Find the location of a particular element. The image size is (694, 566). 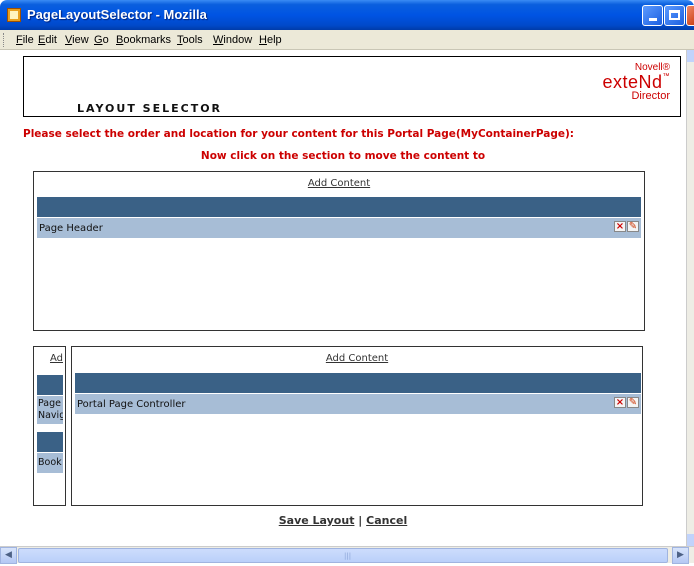

novell-extend-logo: Novell® exteNd™ Director is located at coordinates (636, 82).